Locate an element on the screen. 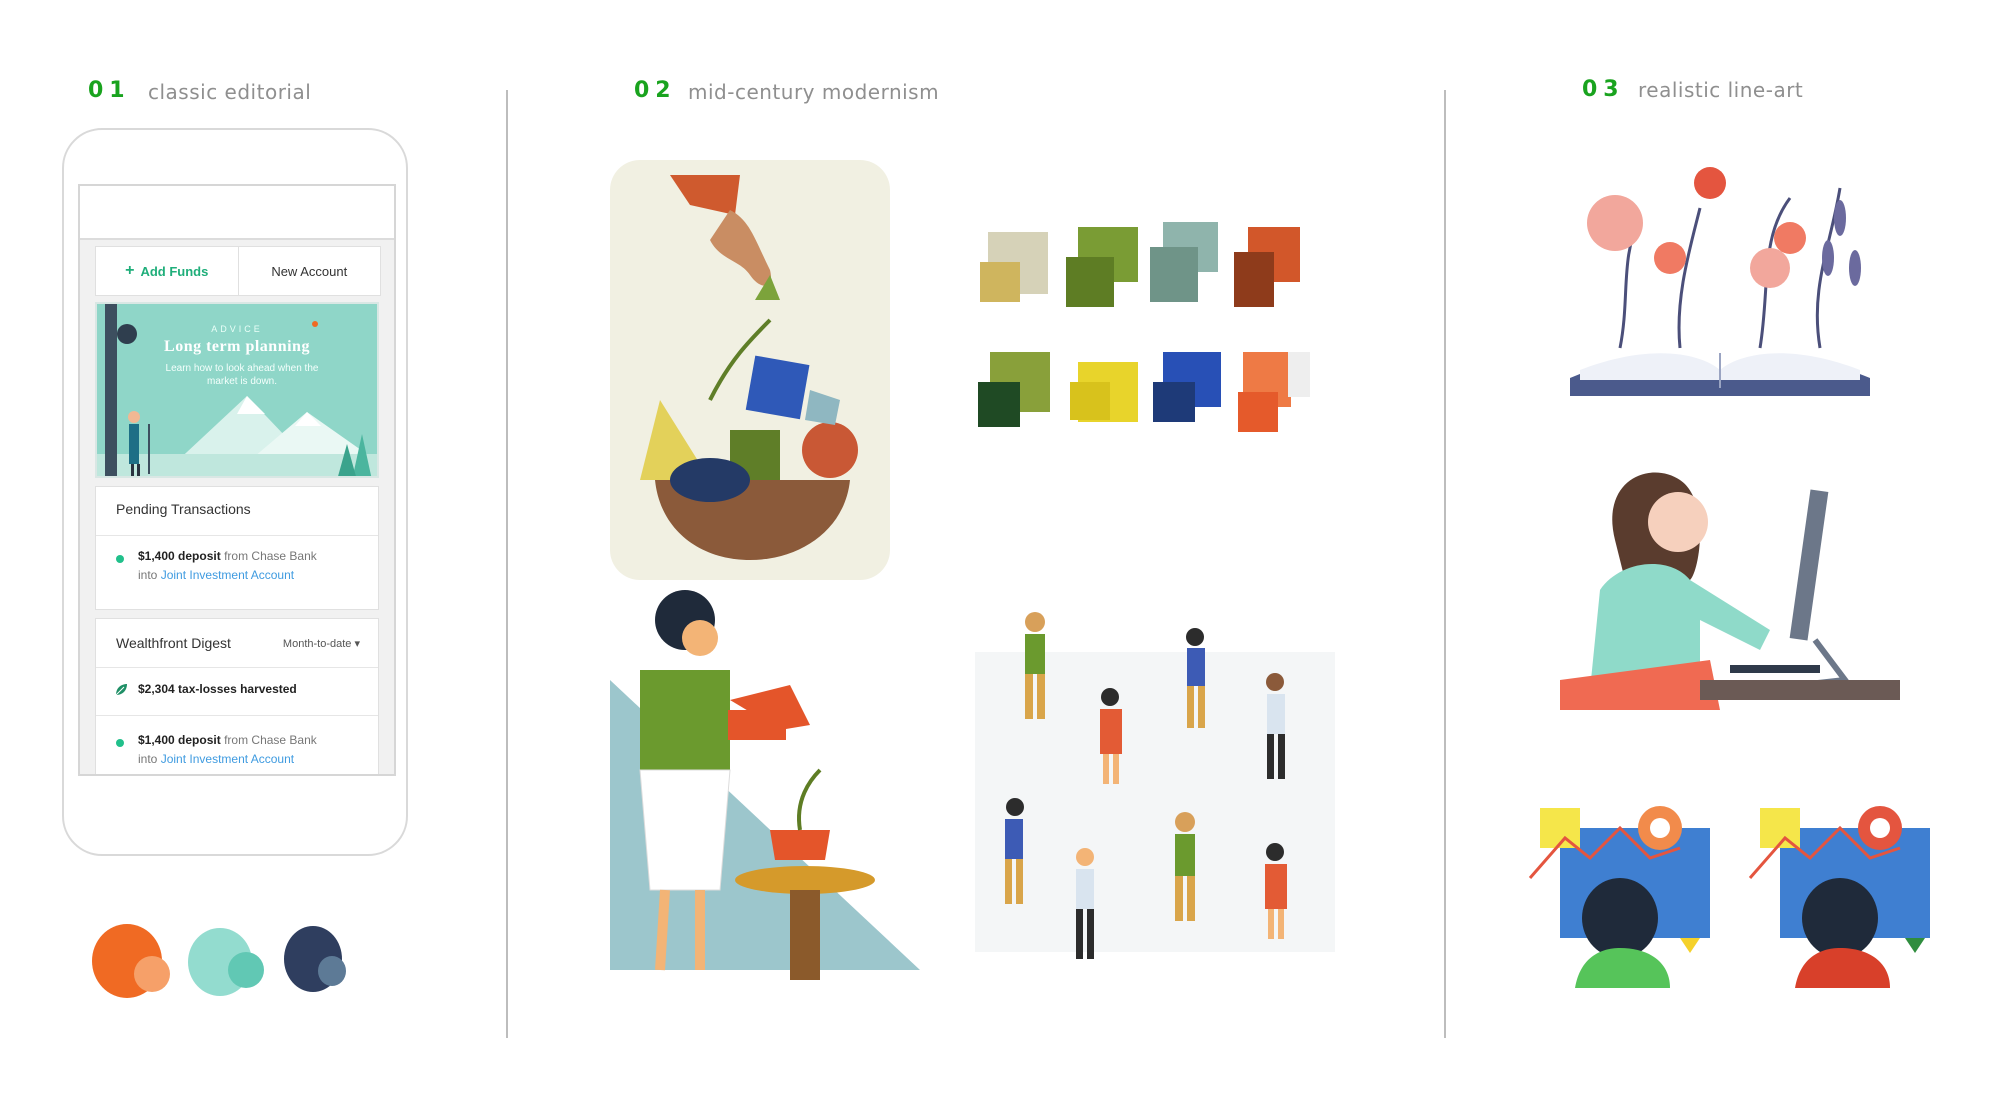 Image resolution: width=2000 pixels, height=1116 pixels. analytics-illustration-green is located at coordinates (1619, 897).